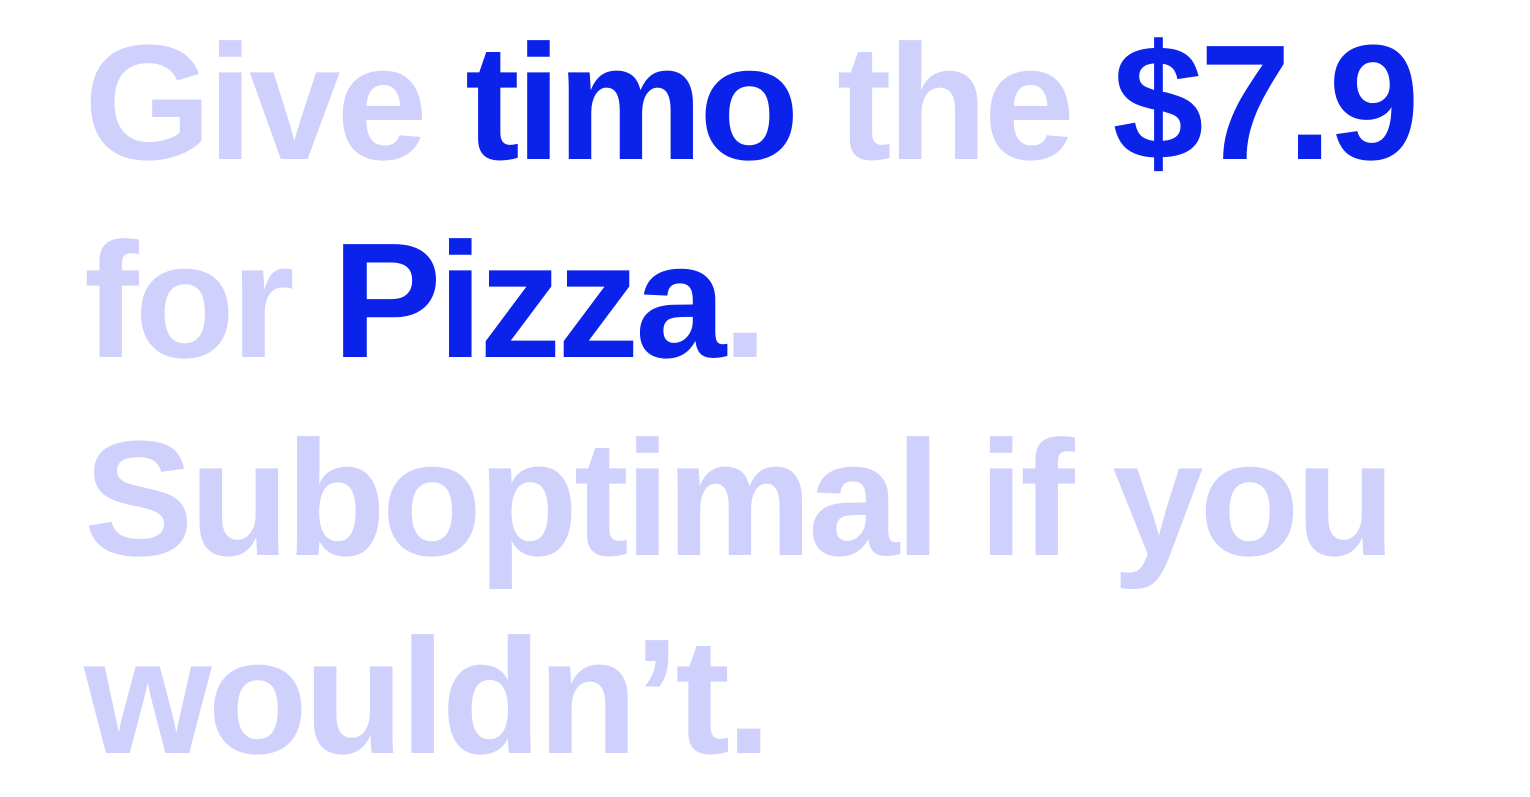 Image resolution: width=1530 pixels, height=797 pixels. Describe the element at coordinates (529, 300) in the screenshot. I see `item-name: Pizza` at that location.